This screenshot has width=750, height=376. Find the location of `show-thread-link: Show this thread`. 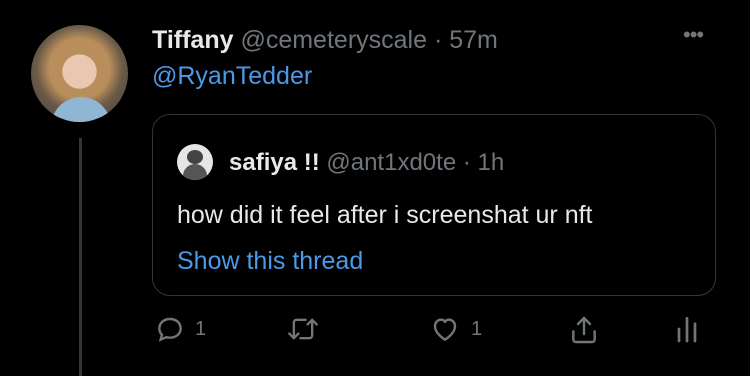

show-thread-link: Show this thread is located at coordinates (270, 261).